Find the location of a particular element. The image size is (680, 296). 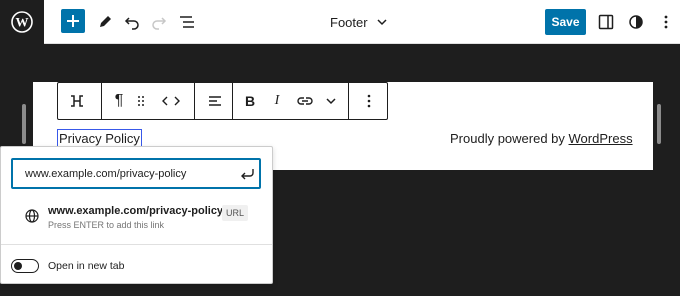

undo-icon is located at coordinates (131, 23).